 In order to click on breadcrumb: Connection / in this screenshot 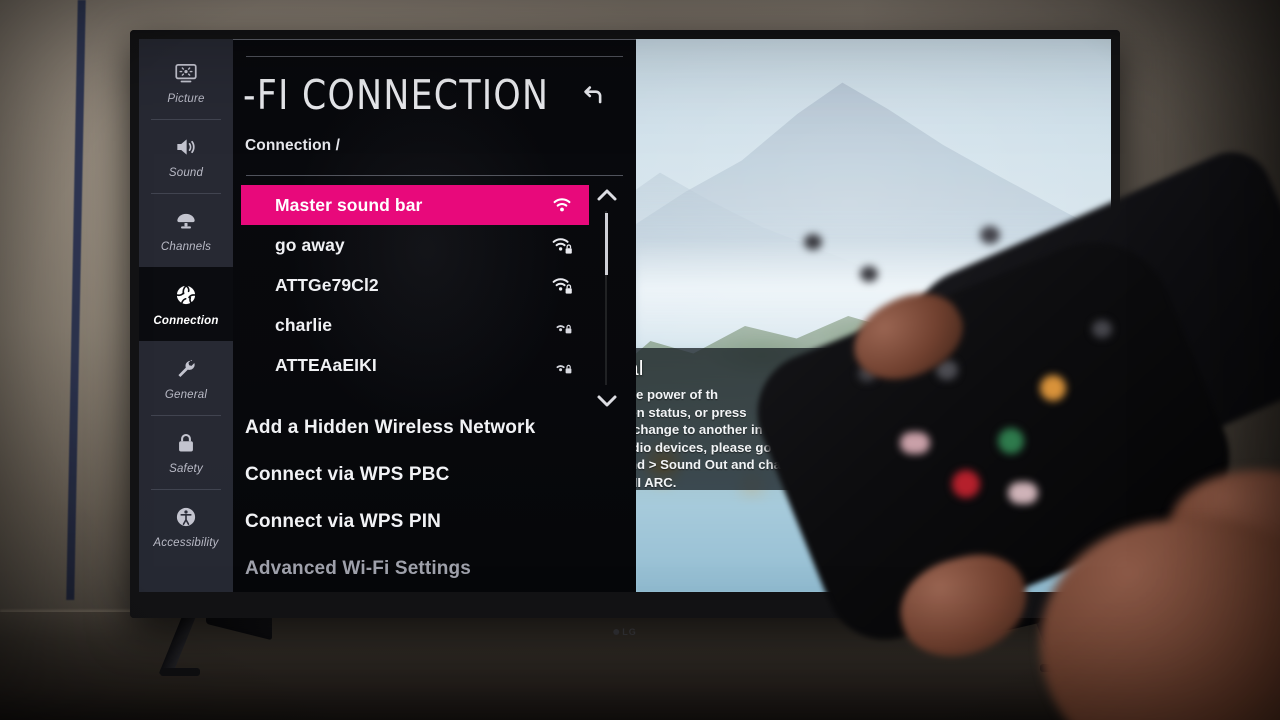, I will do `click(293, 145)`.